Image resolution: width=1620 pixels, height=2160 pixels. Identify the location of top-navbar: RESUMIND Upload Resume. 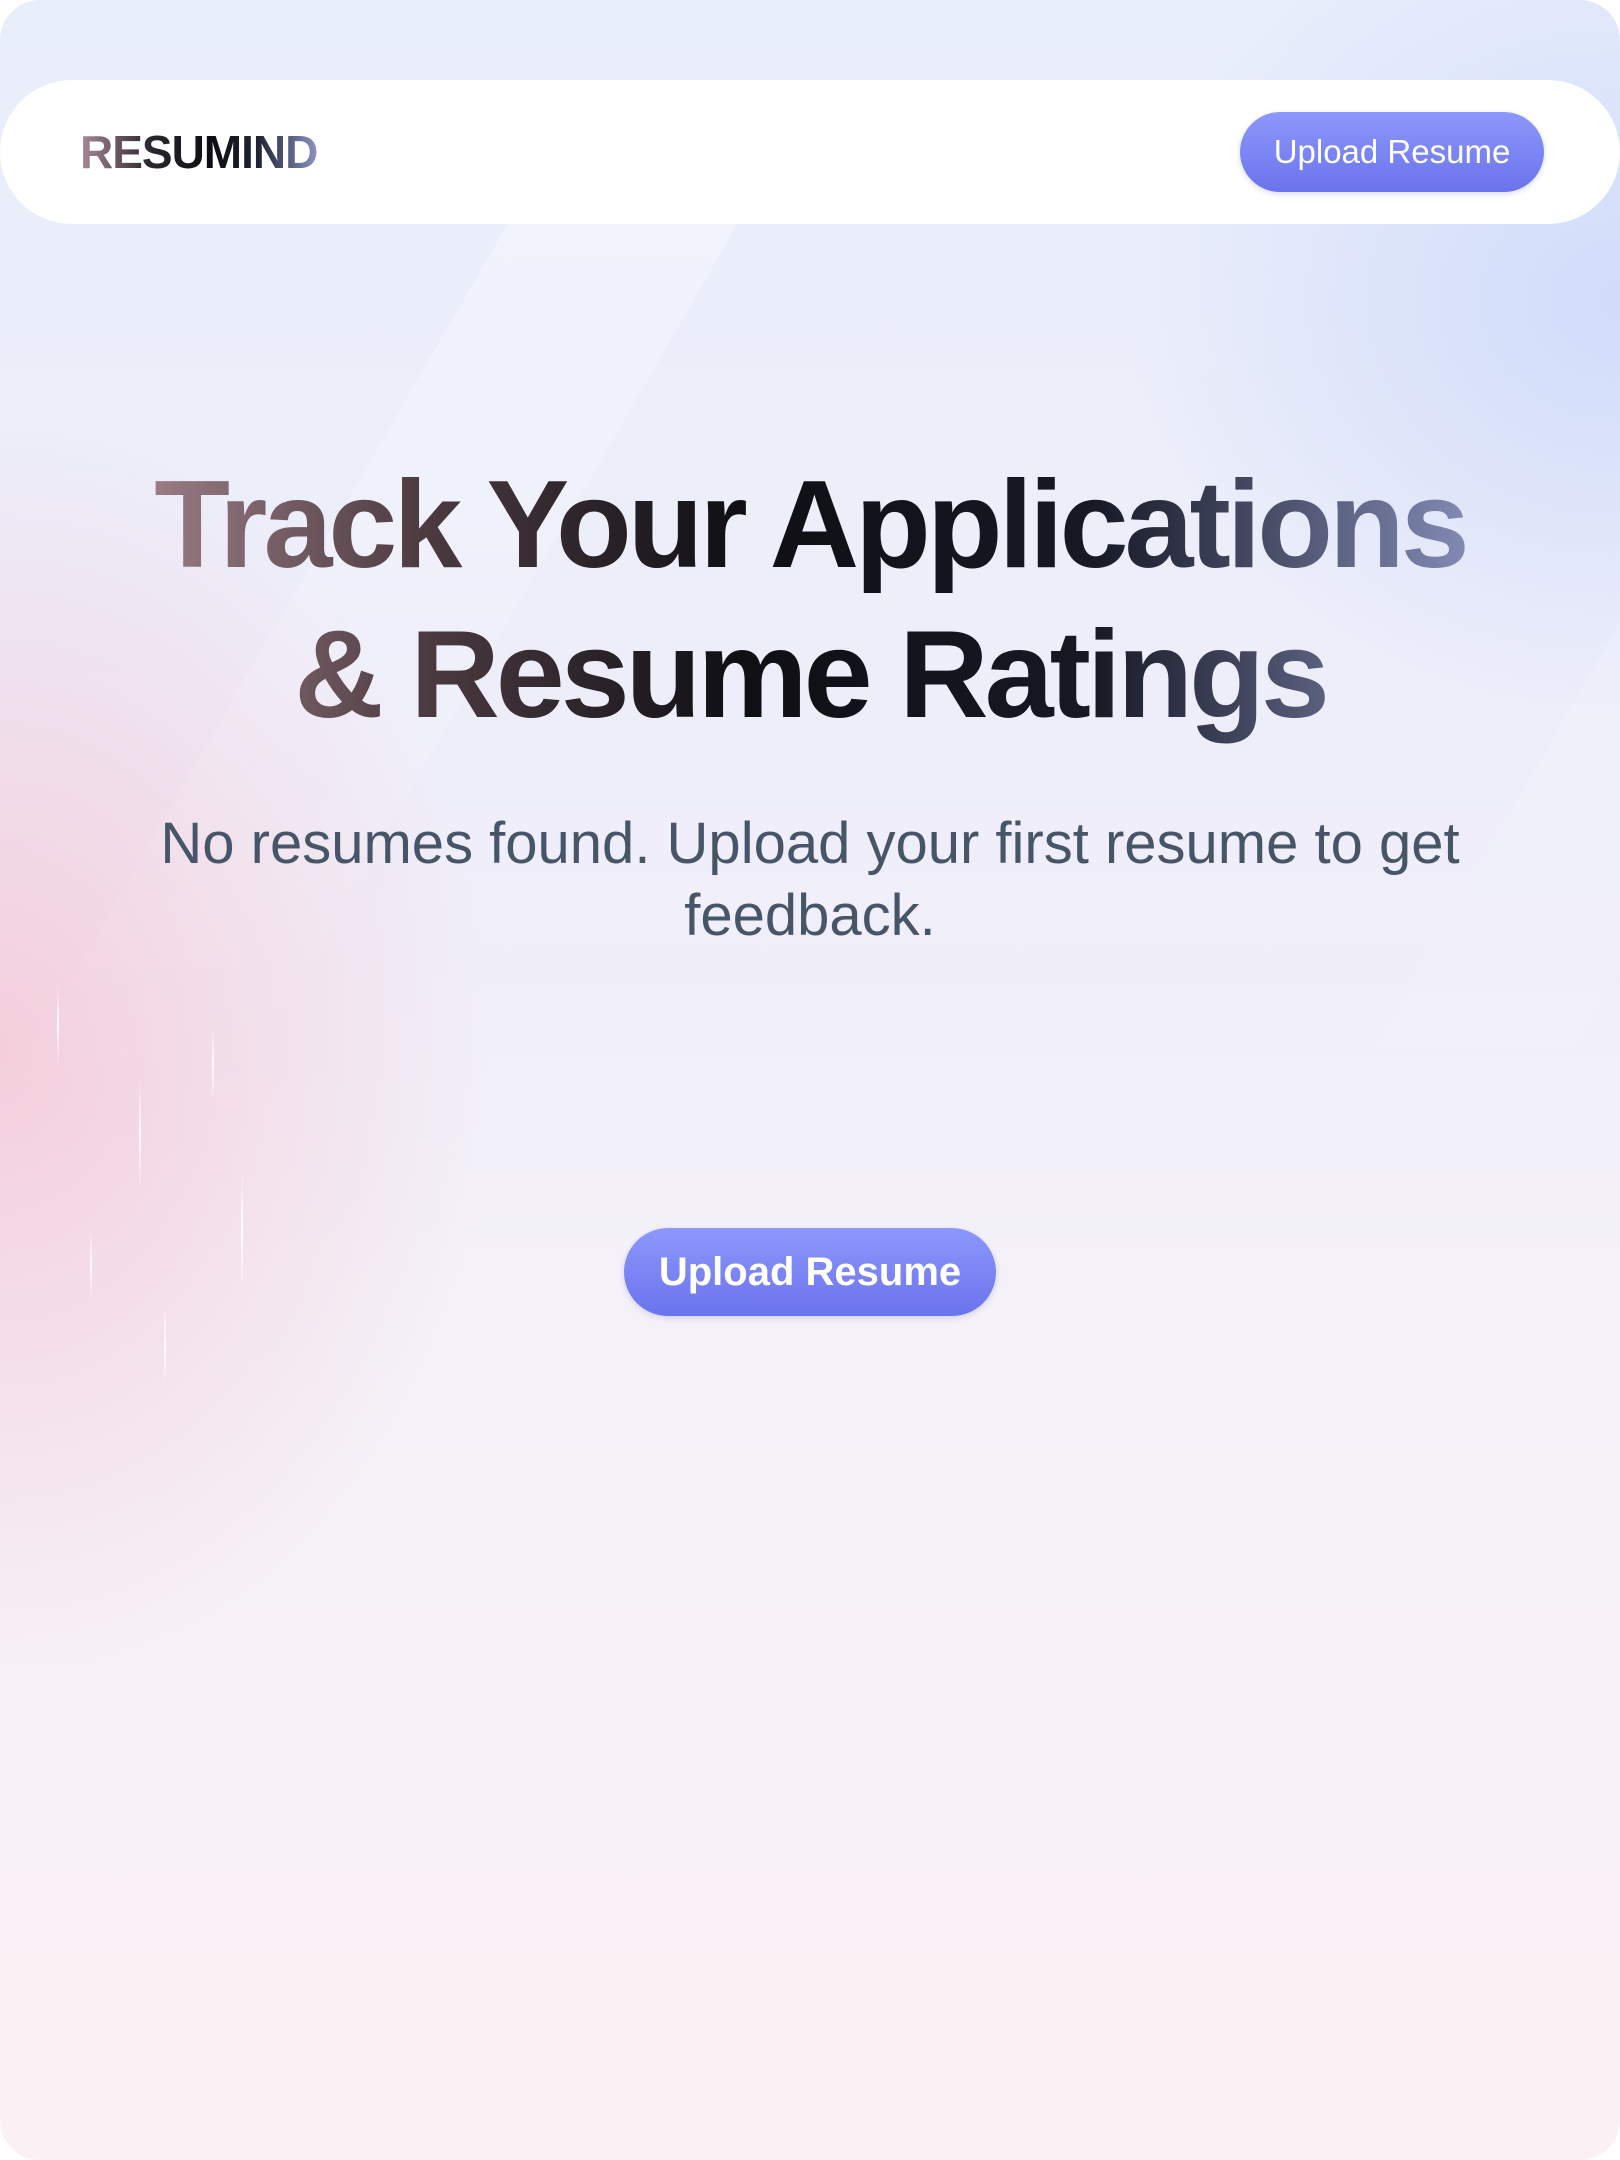
(810, 152).